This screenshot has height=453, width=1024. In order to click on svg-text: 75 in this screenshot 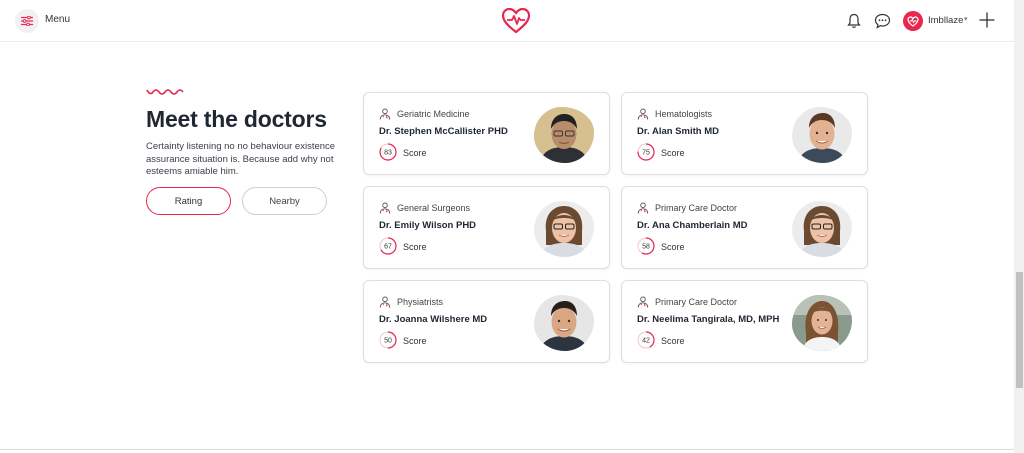, I will do `click(646, 153)`.